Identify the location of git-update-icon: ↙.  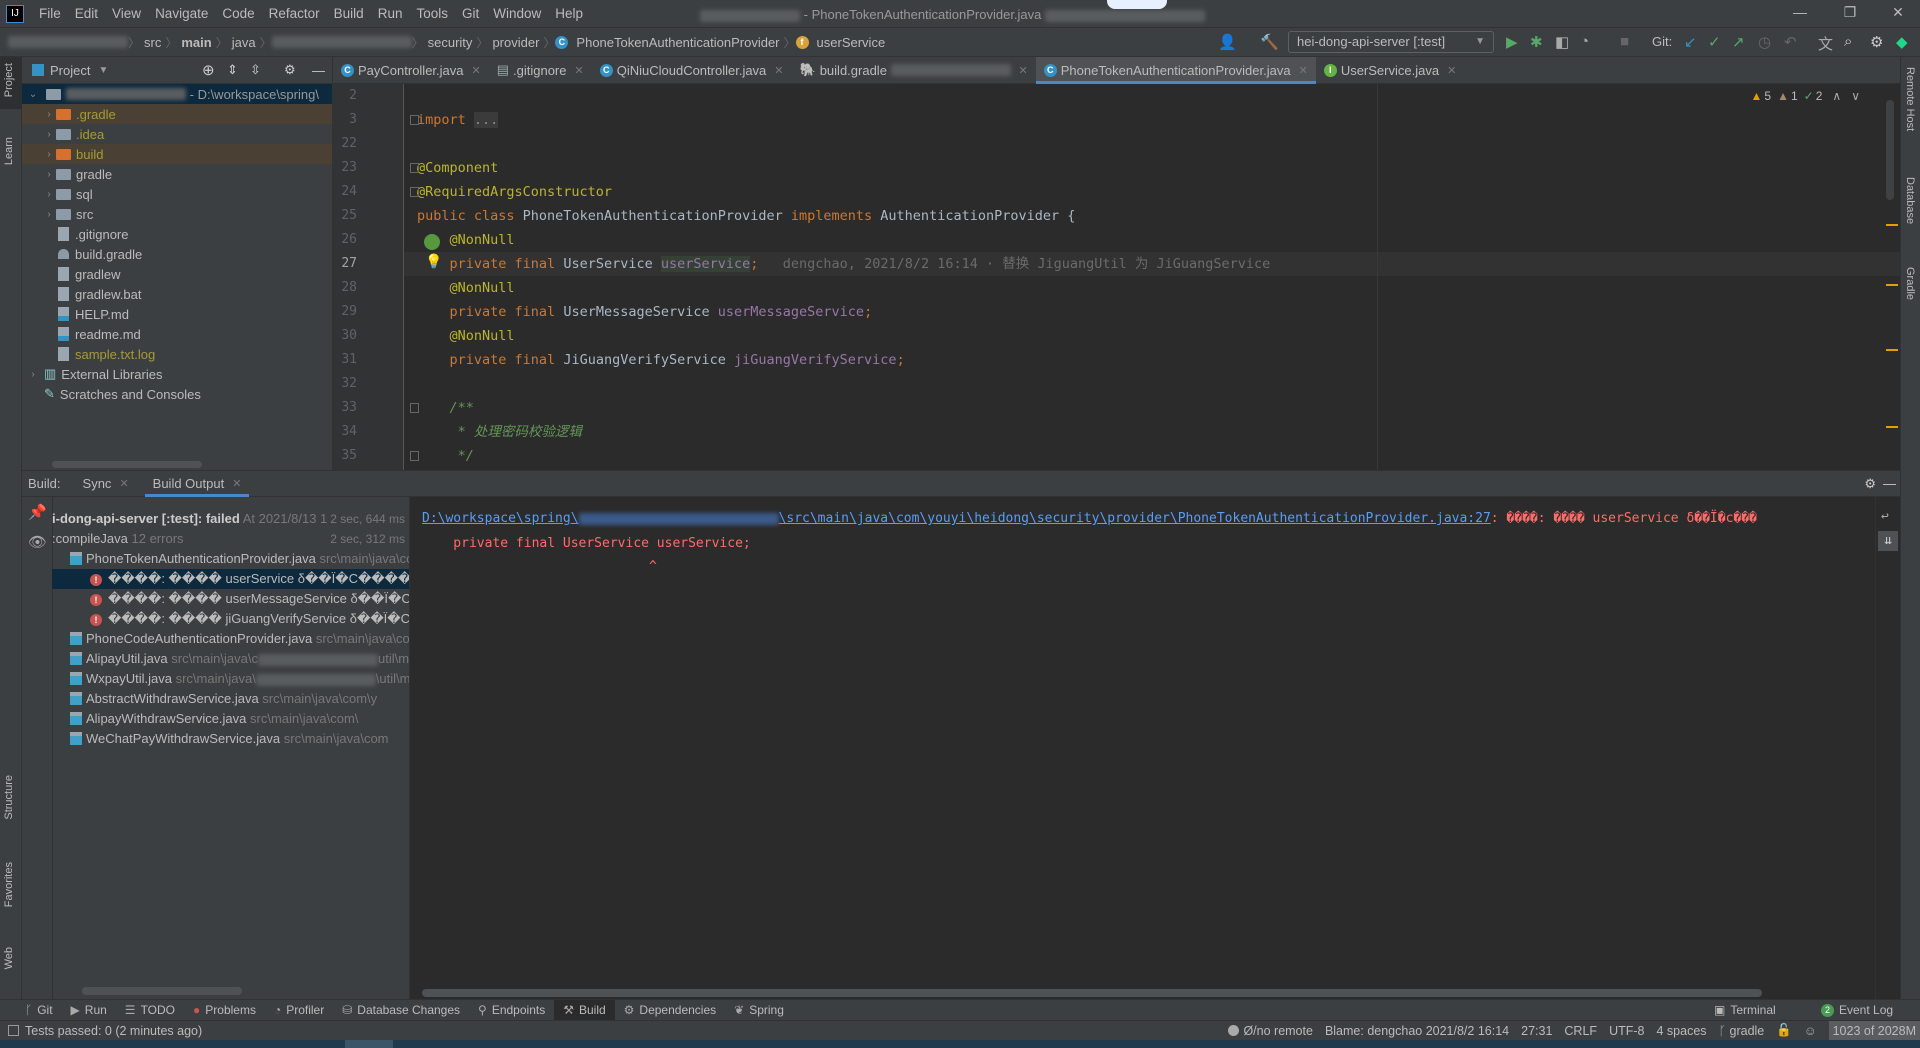
(1690, 42).